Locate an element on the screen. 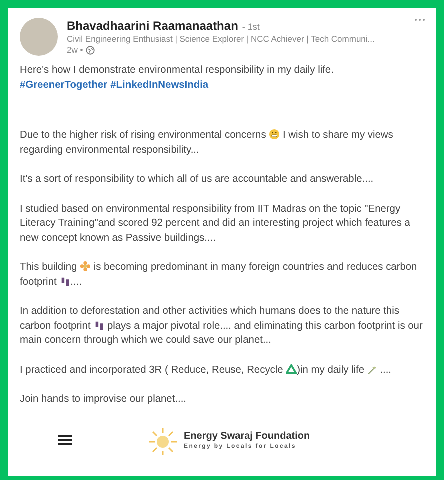  hashtag-link: #LinkedInNewsIndia is located at coordinates (159, 85).